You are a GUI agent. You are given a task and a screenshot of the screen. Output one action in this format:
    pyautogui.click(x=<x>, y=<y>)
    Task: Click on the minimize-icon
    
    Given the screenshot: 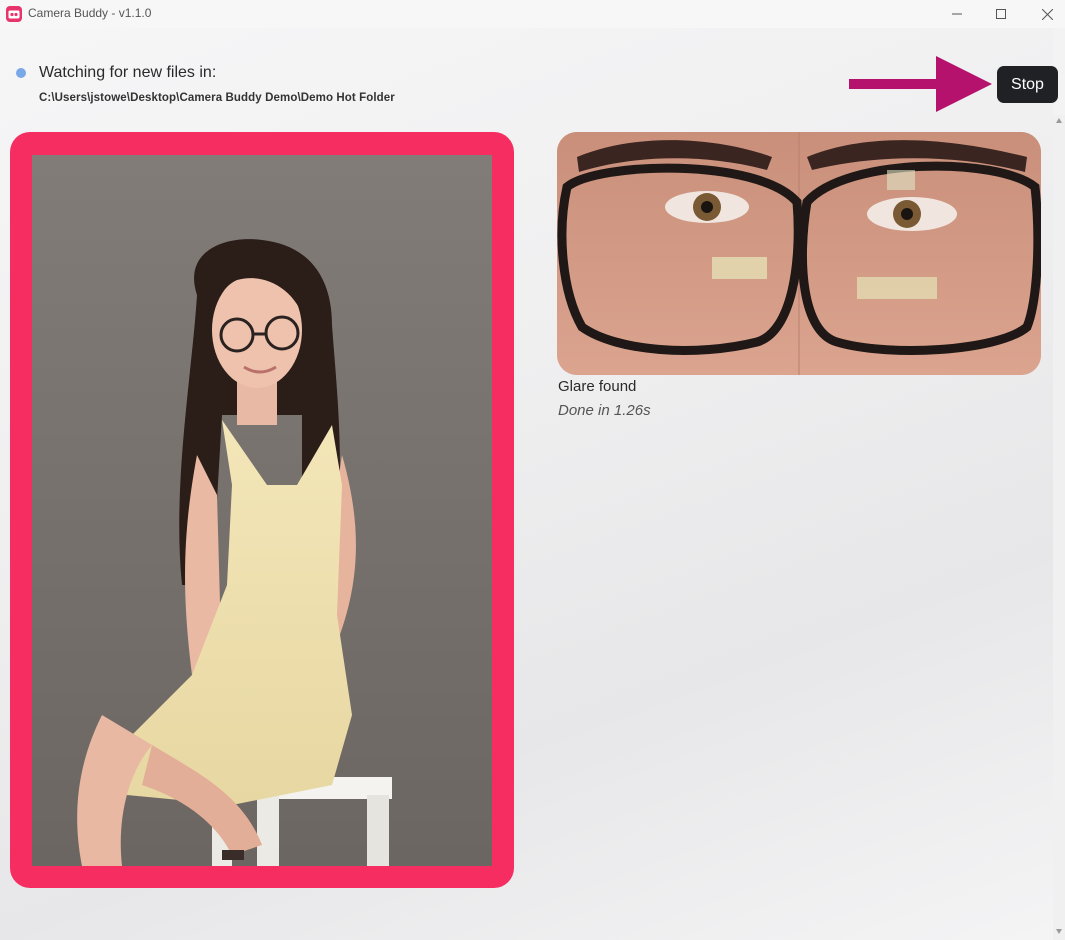 What is the action you would take?
    pyautogui.click(x=957, y=14)
    